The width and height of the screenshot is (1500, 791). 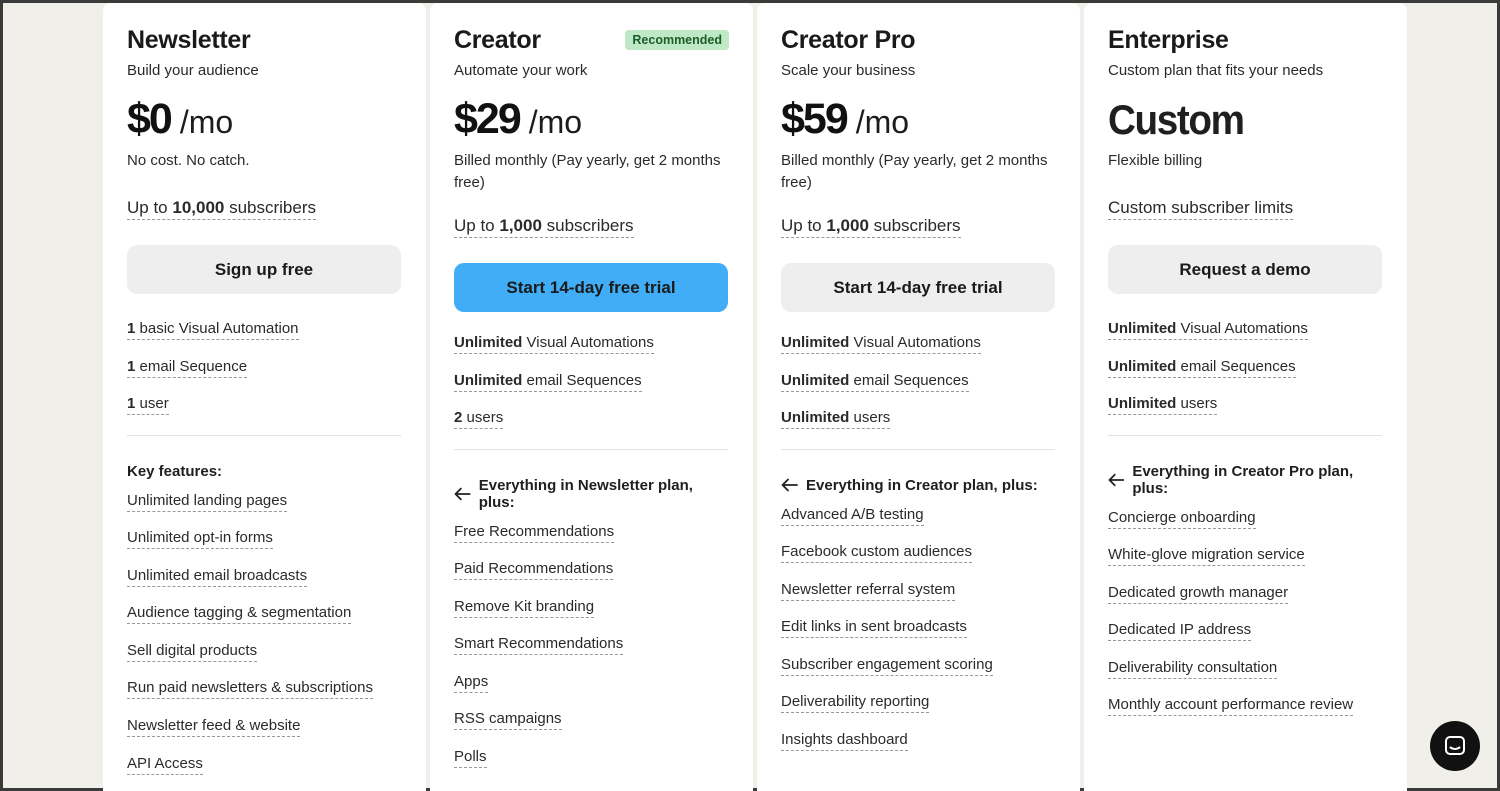 What do you see at coordinates (1216, 70) in the screenshot?
I see `plan-tagline: Custom plan that fits your needs` at bounding box center [1216, 70].